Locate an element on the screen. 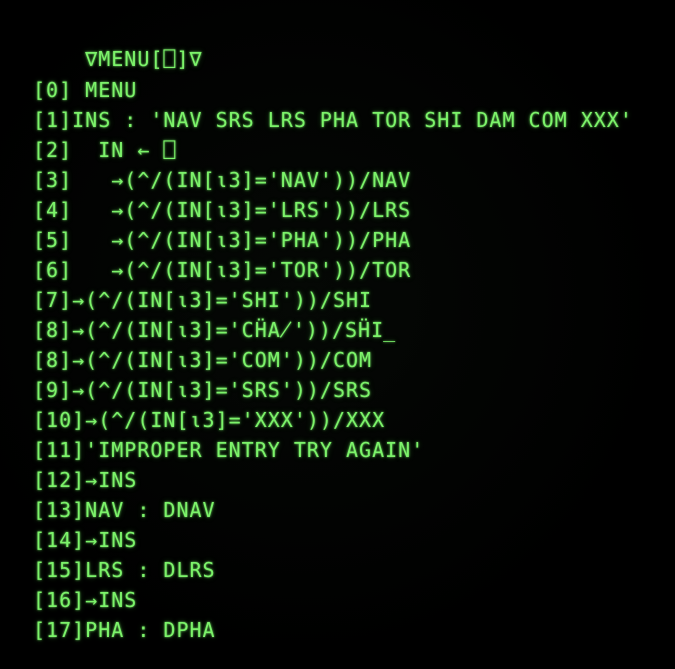 This screenshot has height=669, width=675. function-header: ∇MENU[⎕]∇ is located at coordinates (118, 59).